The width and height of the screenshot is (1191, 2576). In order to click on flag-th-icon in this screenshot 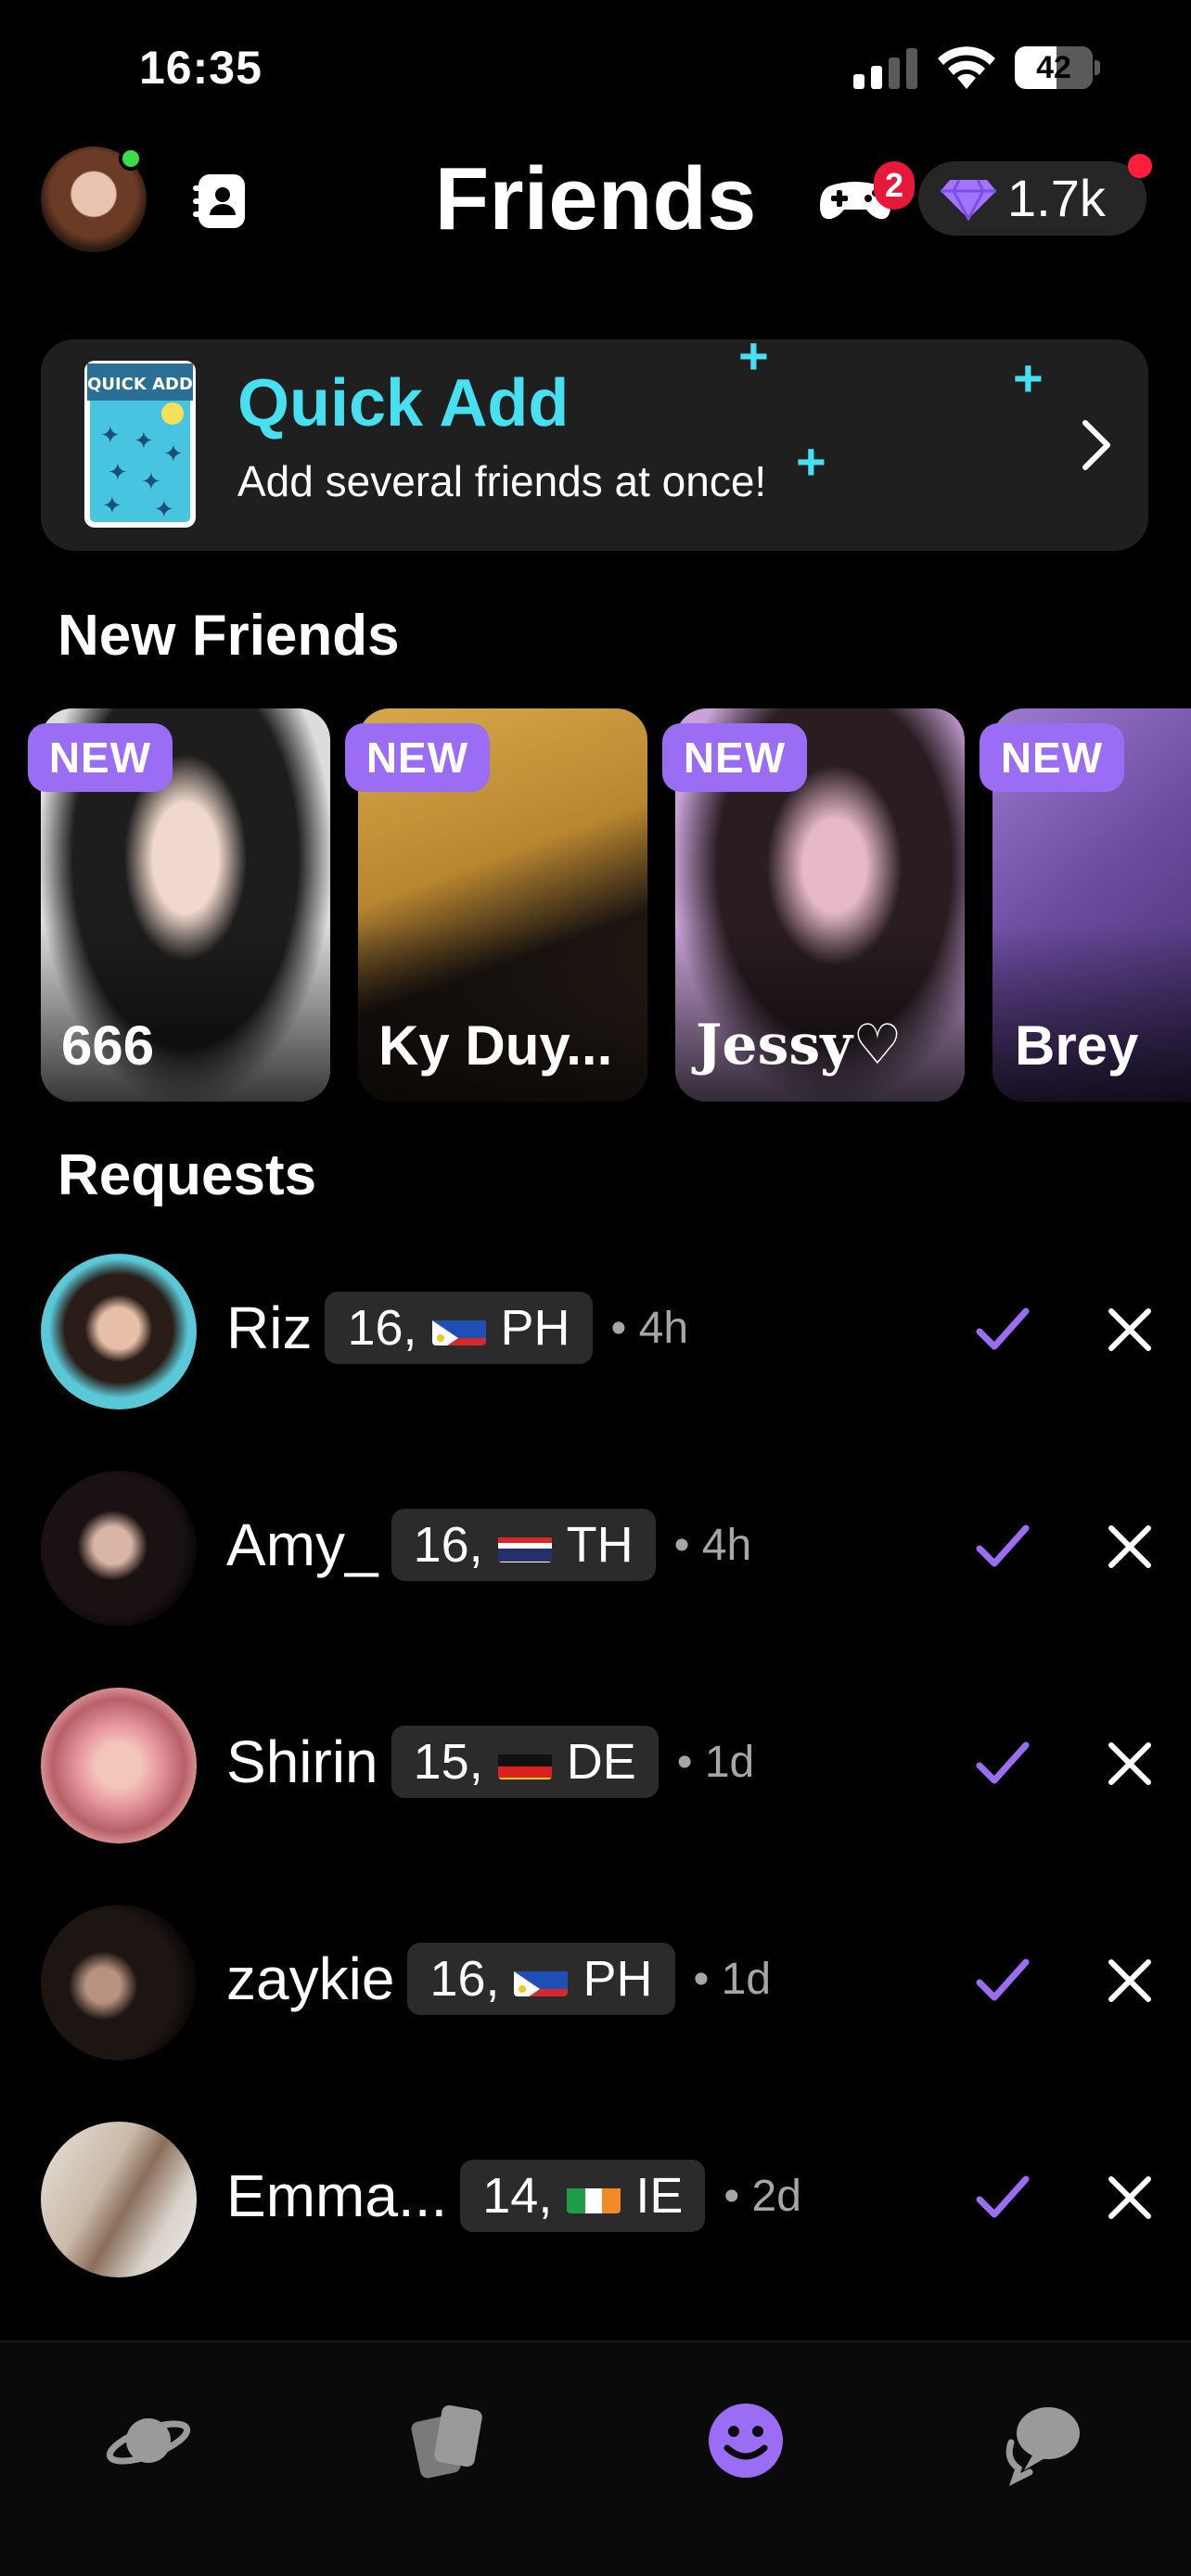, I will do `click(524, 1545)`.